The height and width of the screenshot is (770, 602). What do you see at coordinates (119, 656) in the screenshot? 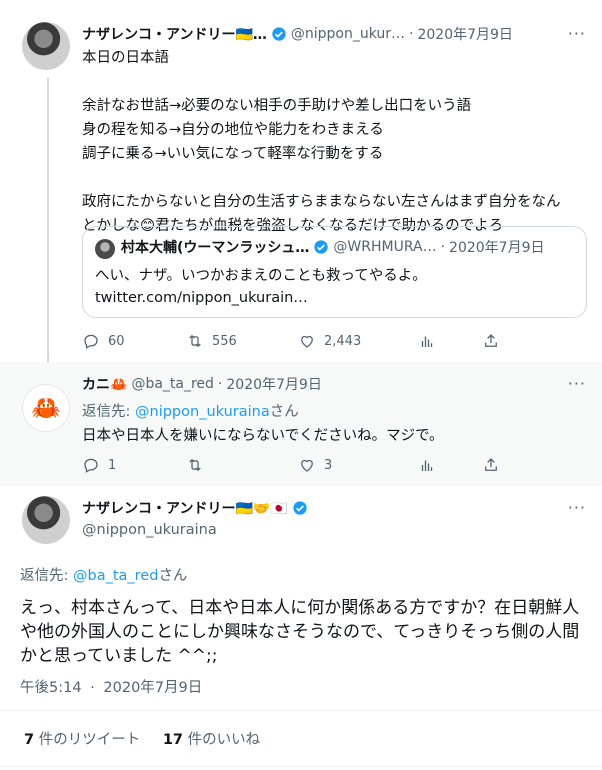
I see `text-line: かと思っていました ^^;;` at bounding box center [119, 656].